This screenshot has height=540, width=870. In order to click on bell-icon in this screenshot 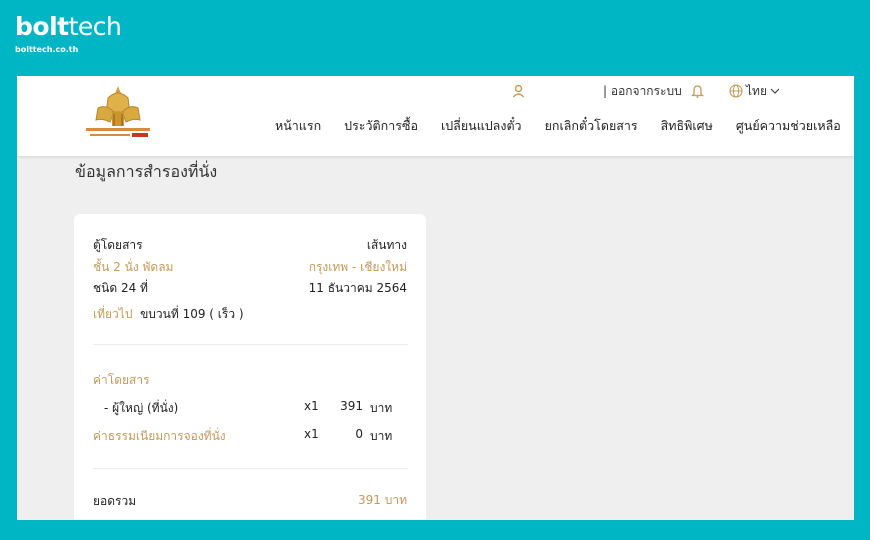, I will do `click(697, 91)`.